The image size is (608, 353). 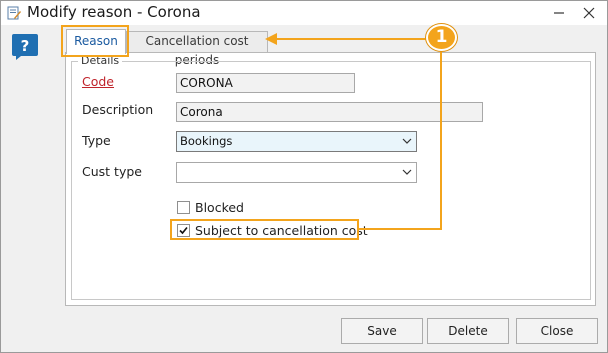 What do you see at coordinates (264, 229) in the screenshot?
I see `annotation-highlight-checkbox` at bounding box center [264, 229].